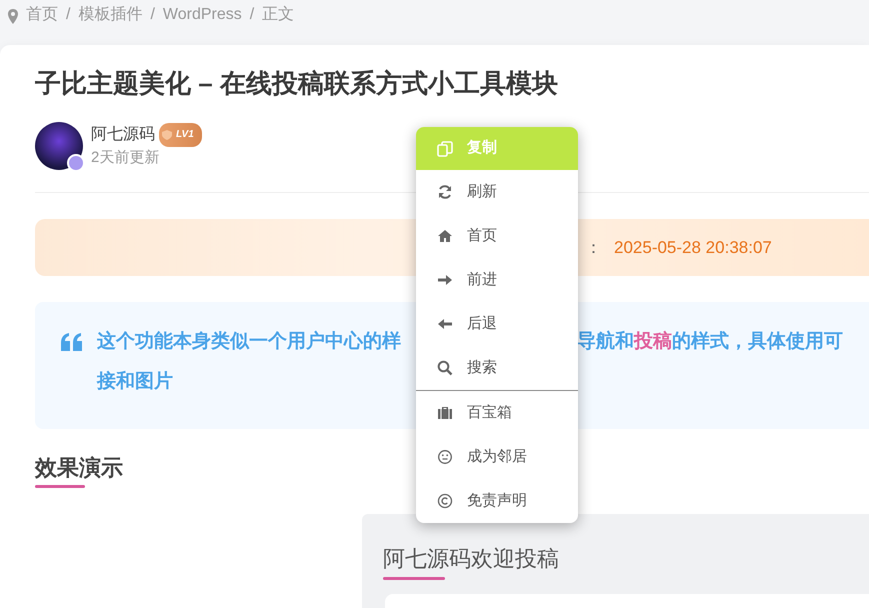 This screenshot has height=608, width=869. Describe the element at coordinates (497, 368) in the screenshot. I see `menu-item: 搜索` at that location.